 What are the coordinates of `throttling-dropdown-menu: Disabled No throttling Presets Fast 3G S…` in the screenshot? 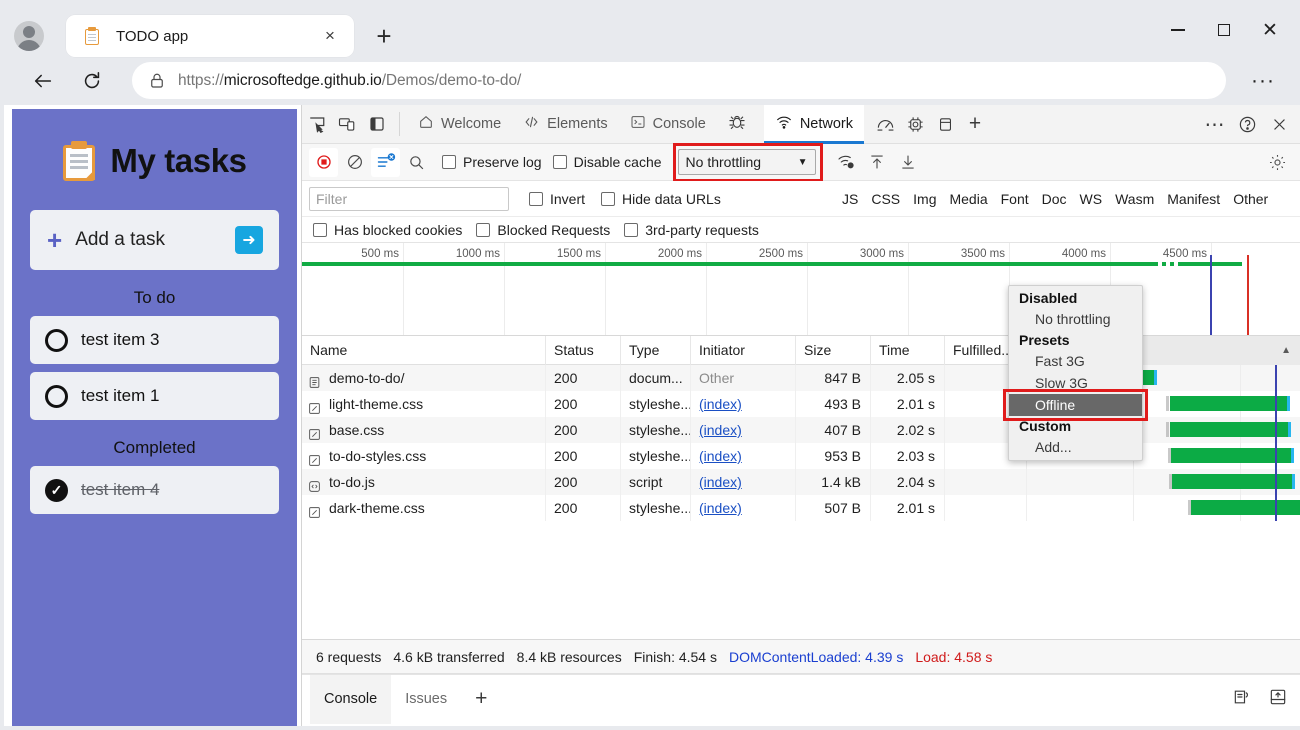 It's located at (1075, 373).